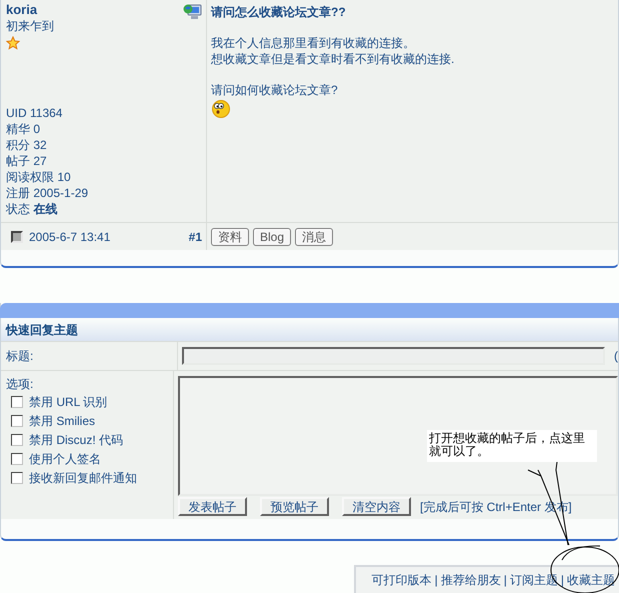  Describe the element at coordinates (26, 161) in the screenshot. I see `user-stat: 帖子 27` at that location.